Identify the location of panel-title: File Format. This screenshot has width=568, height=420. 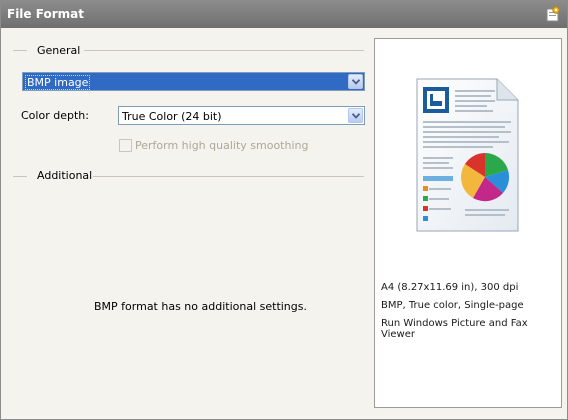
(45, 14).